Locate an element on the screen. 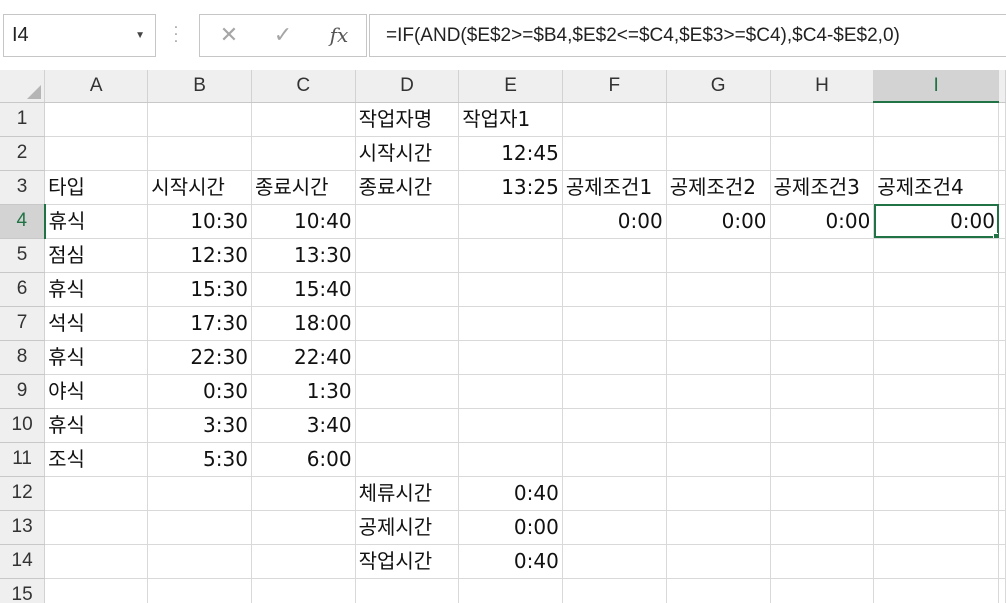 This screenshot has height=603, width=1006. cell-h3: 공제조건3 is located at coordinates (822, 187).